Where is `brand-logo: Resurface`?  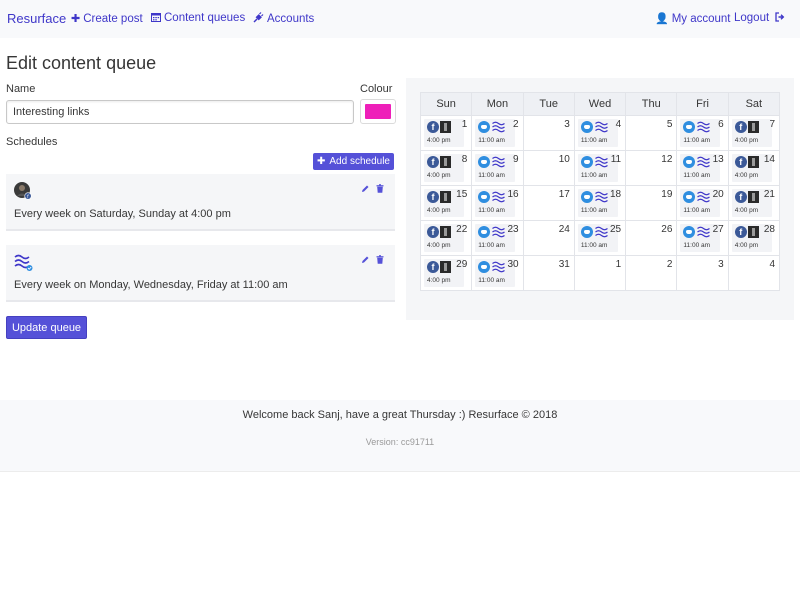
brand-logo: Resurface is located at coordinates (36, 18).